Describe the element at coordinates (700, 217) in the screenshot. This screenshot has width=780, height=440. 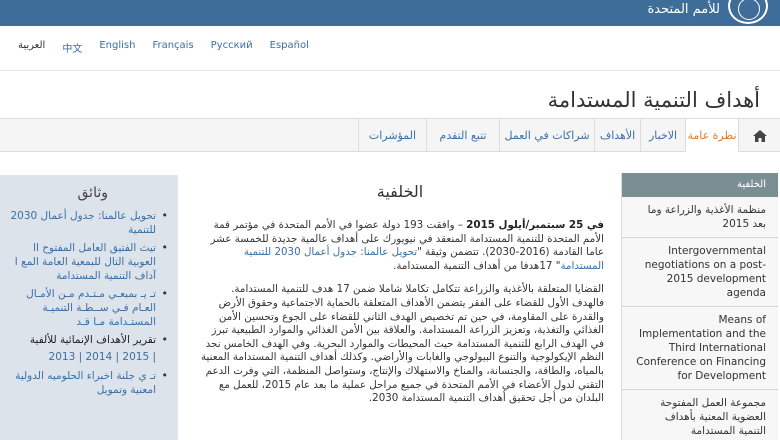
I see `sidebar-item-fao-post2015: منظمة الأغذية والزراعة وما بعد 2015` at that location.